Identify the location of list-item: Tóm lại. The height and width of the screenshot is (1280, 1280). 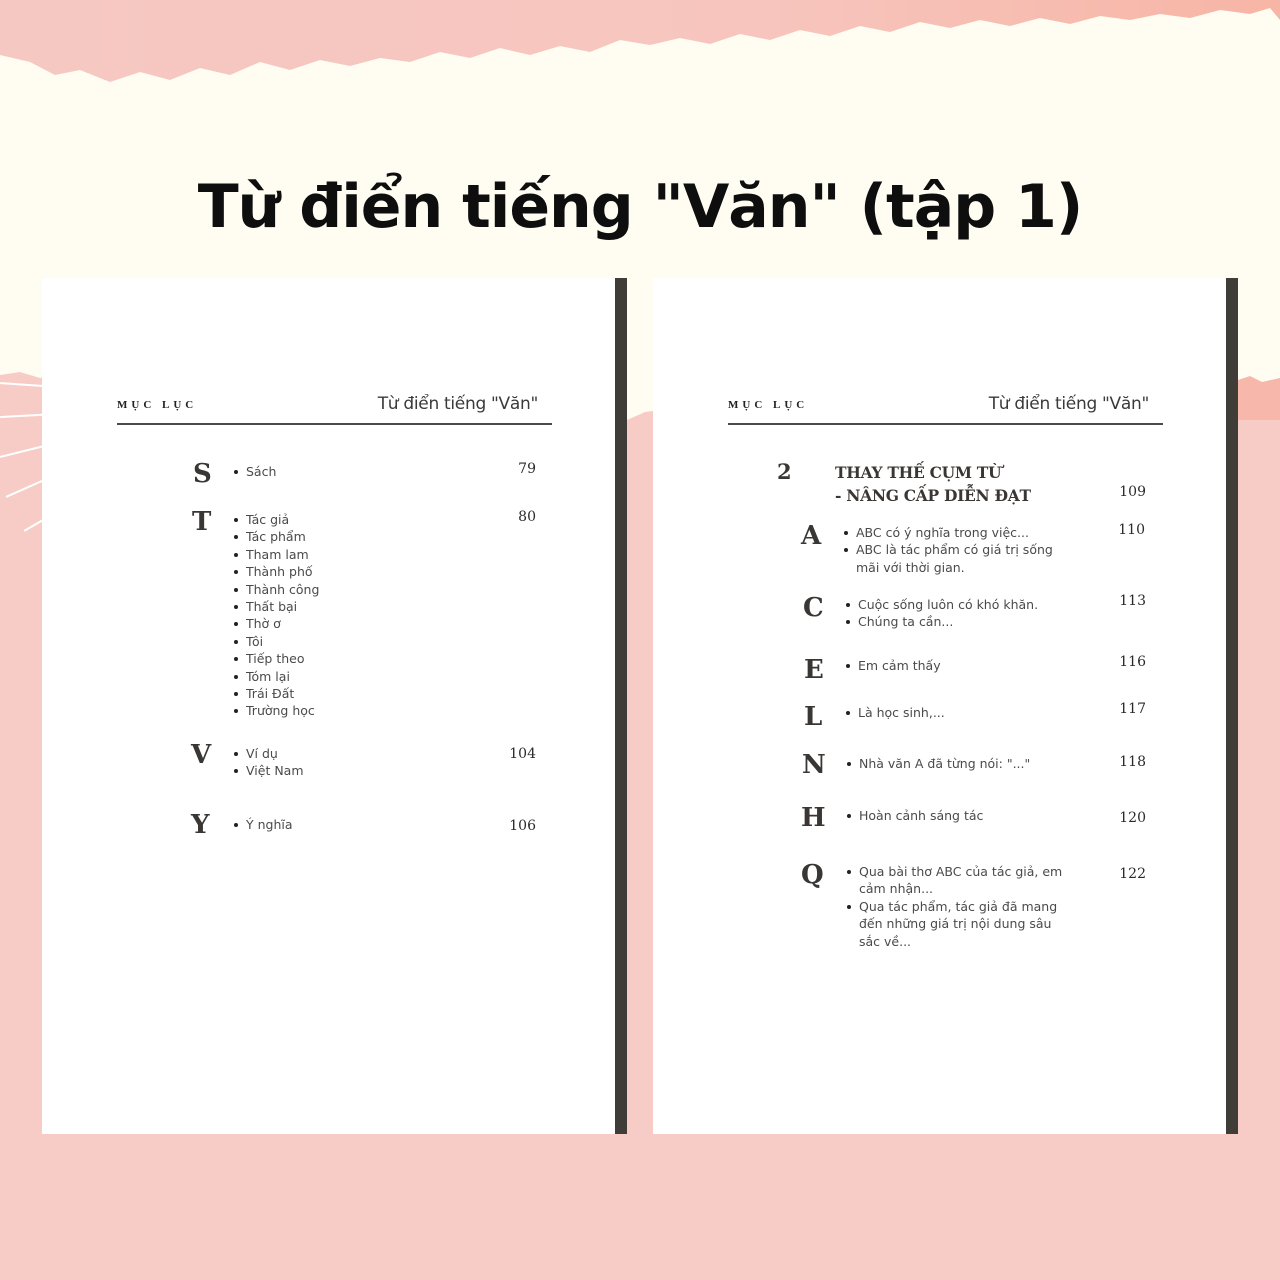
(276, 676).